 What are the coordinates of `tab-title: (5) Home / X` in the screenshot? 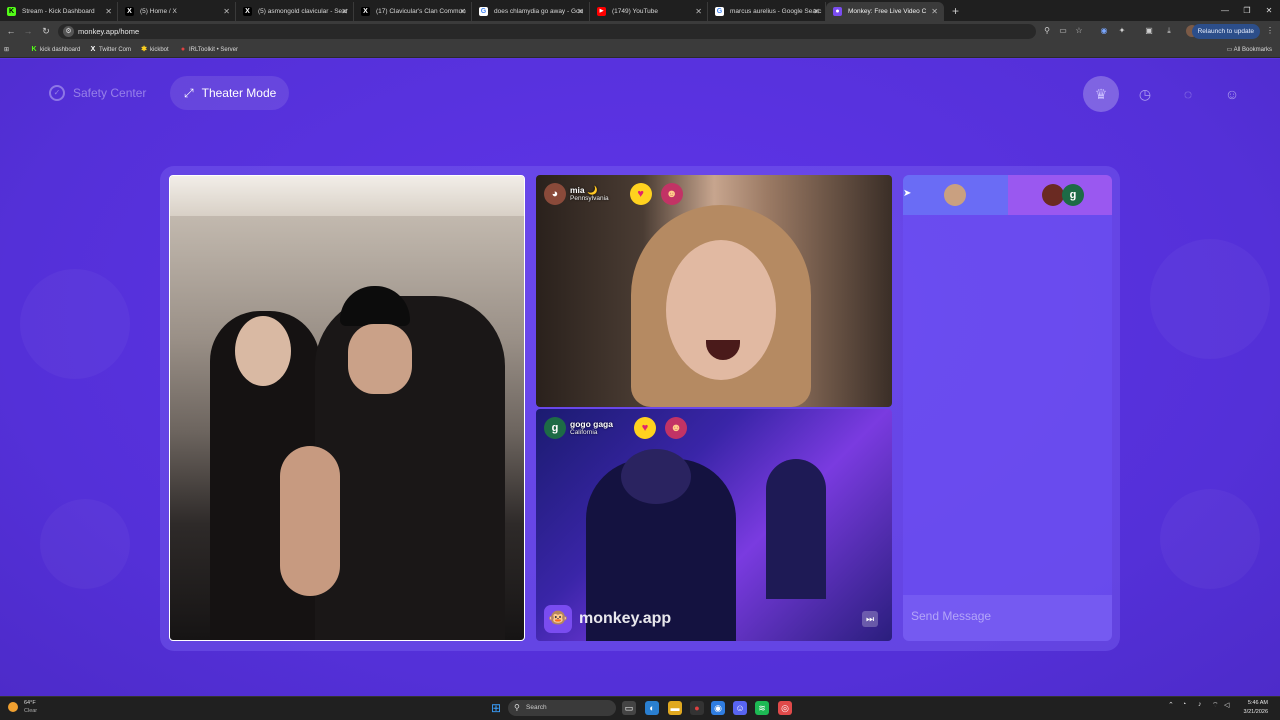 It's located at (158, 11).